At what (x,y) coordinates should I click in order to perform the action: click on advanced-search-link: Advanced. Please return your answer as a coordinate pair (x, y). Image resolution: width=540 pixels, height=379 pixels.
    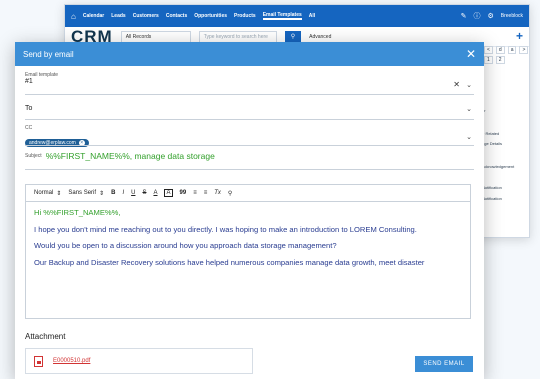
    Looking at the image, I should click on (320, 37).